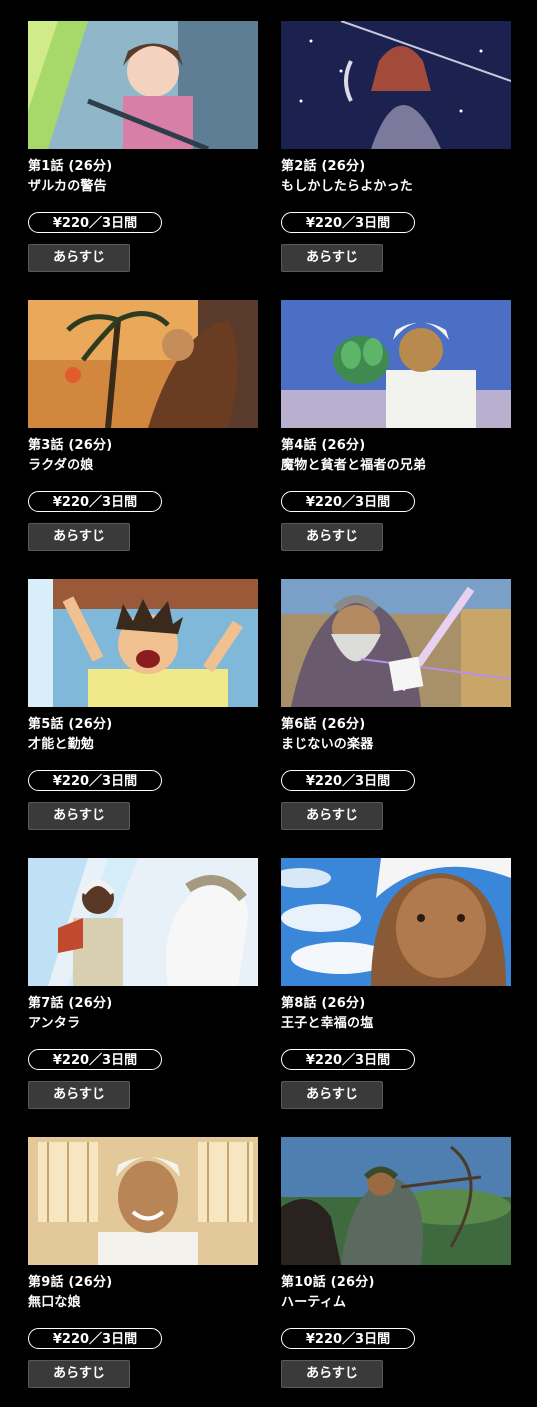  What do you see at coordinates (70, 724) in the screenshot?
I see `episode-number: 第5話 (26分)` at bounding box center [70, 724].